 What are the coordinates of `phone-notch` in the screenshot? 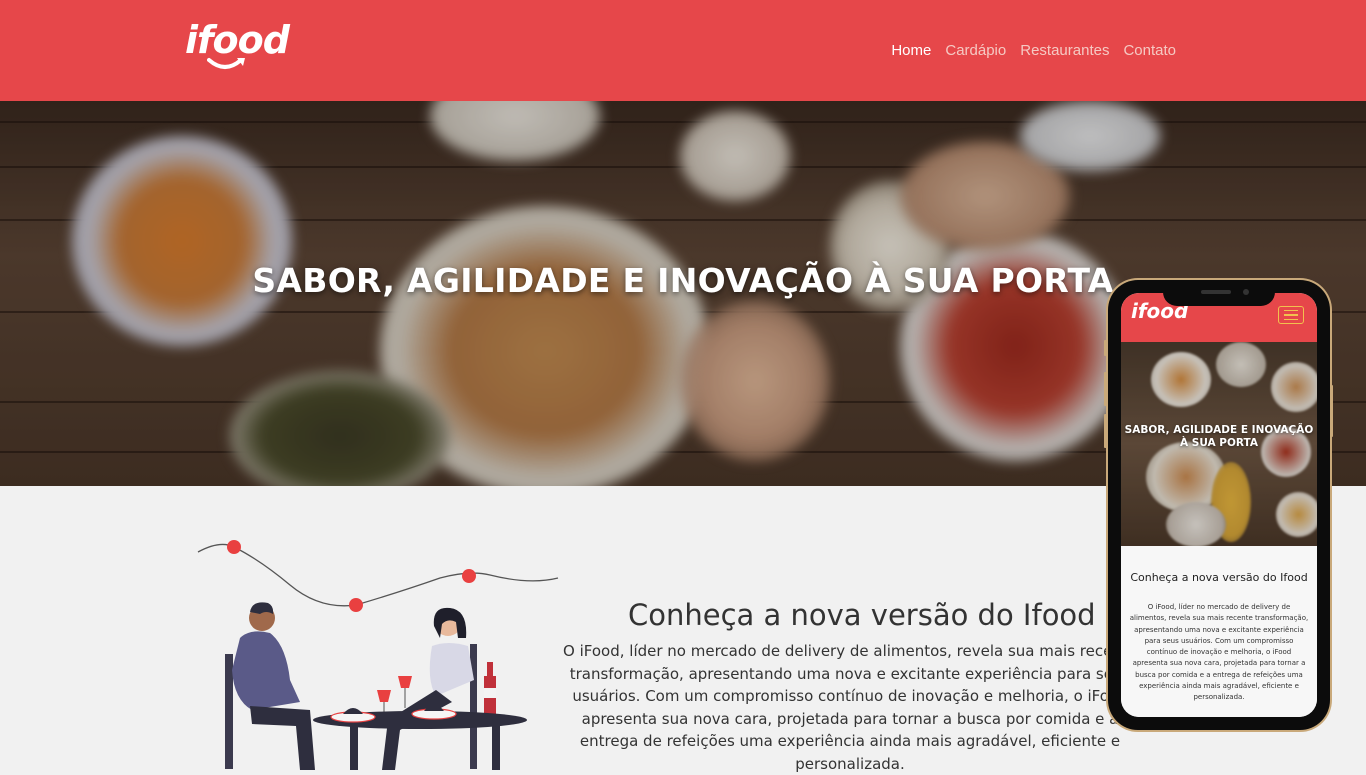 It's located at (1219, 293).